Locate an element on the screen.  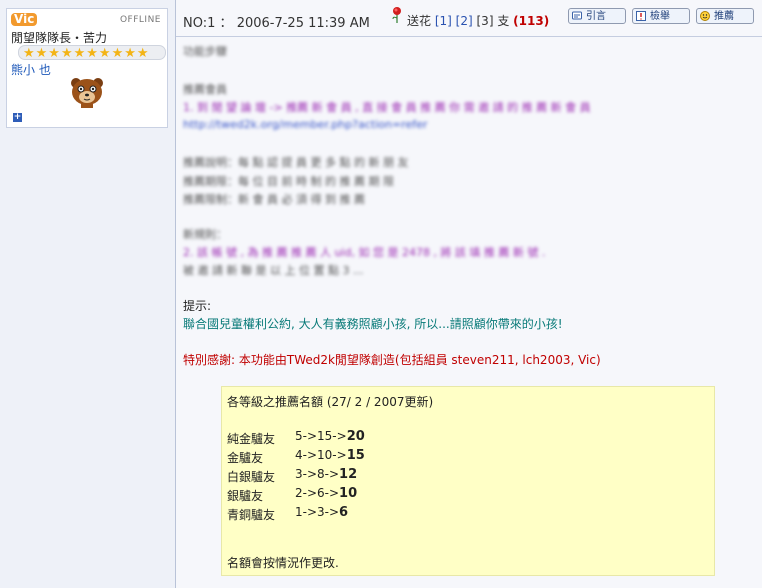
report-button: 檢舉 is located at coordinates (661, 16).